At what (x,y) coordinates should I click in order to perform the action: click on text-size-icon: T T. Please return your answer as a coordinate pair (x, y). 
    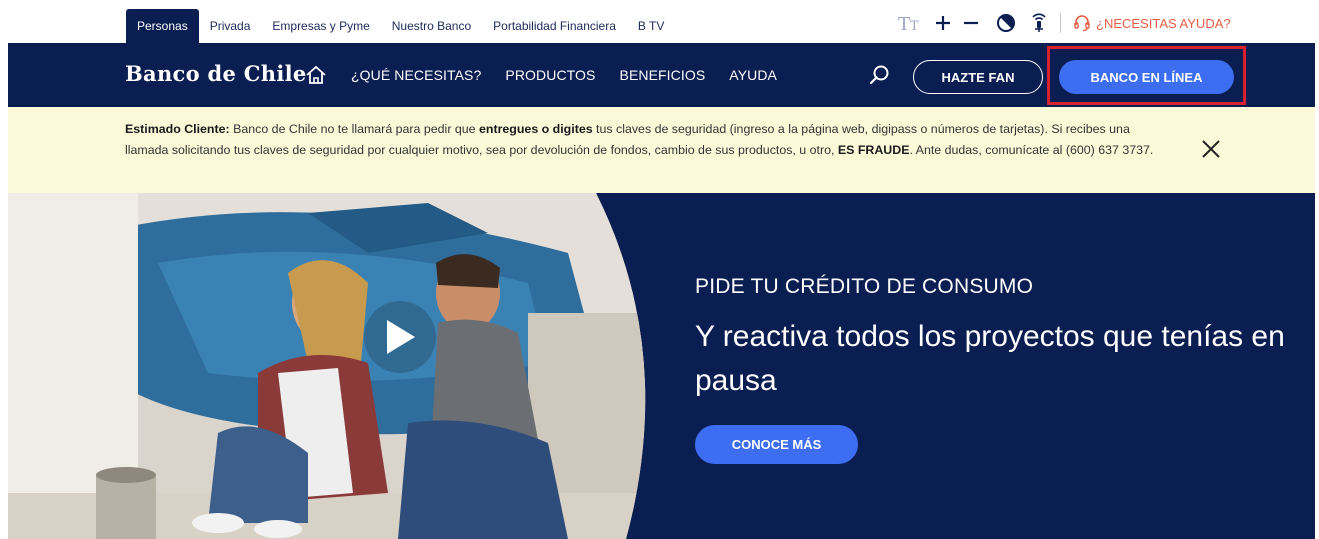
    Looking at the image, I should click on (911, 23).